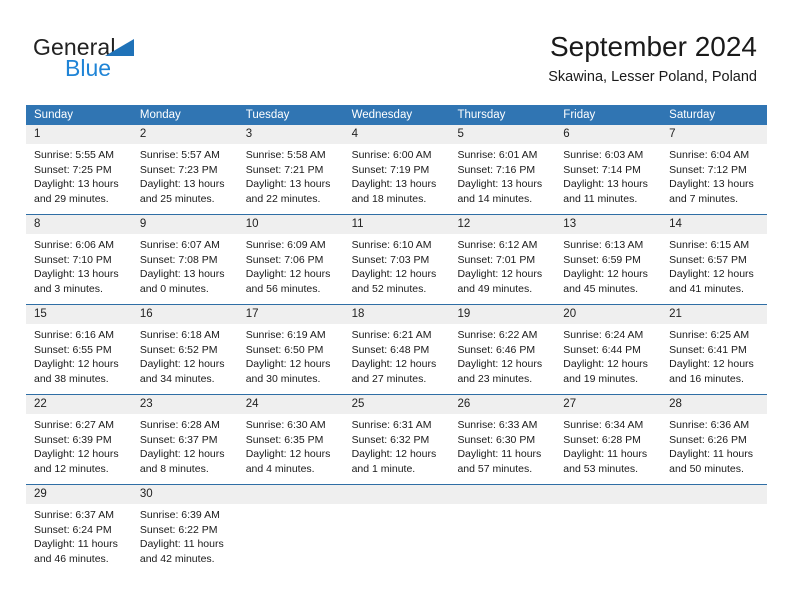  Describe the element at coordinates (495, 378) in the screenshot. I see `daylight-text-line2: and 23 minutes.` at that location.